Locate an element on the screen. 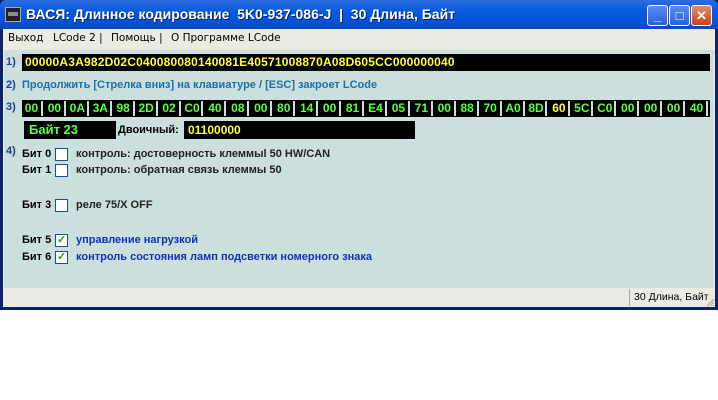  step-4-label: 4) is located at coordinates (11, 151).